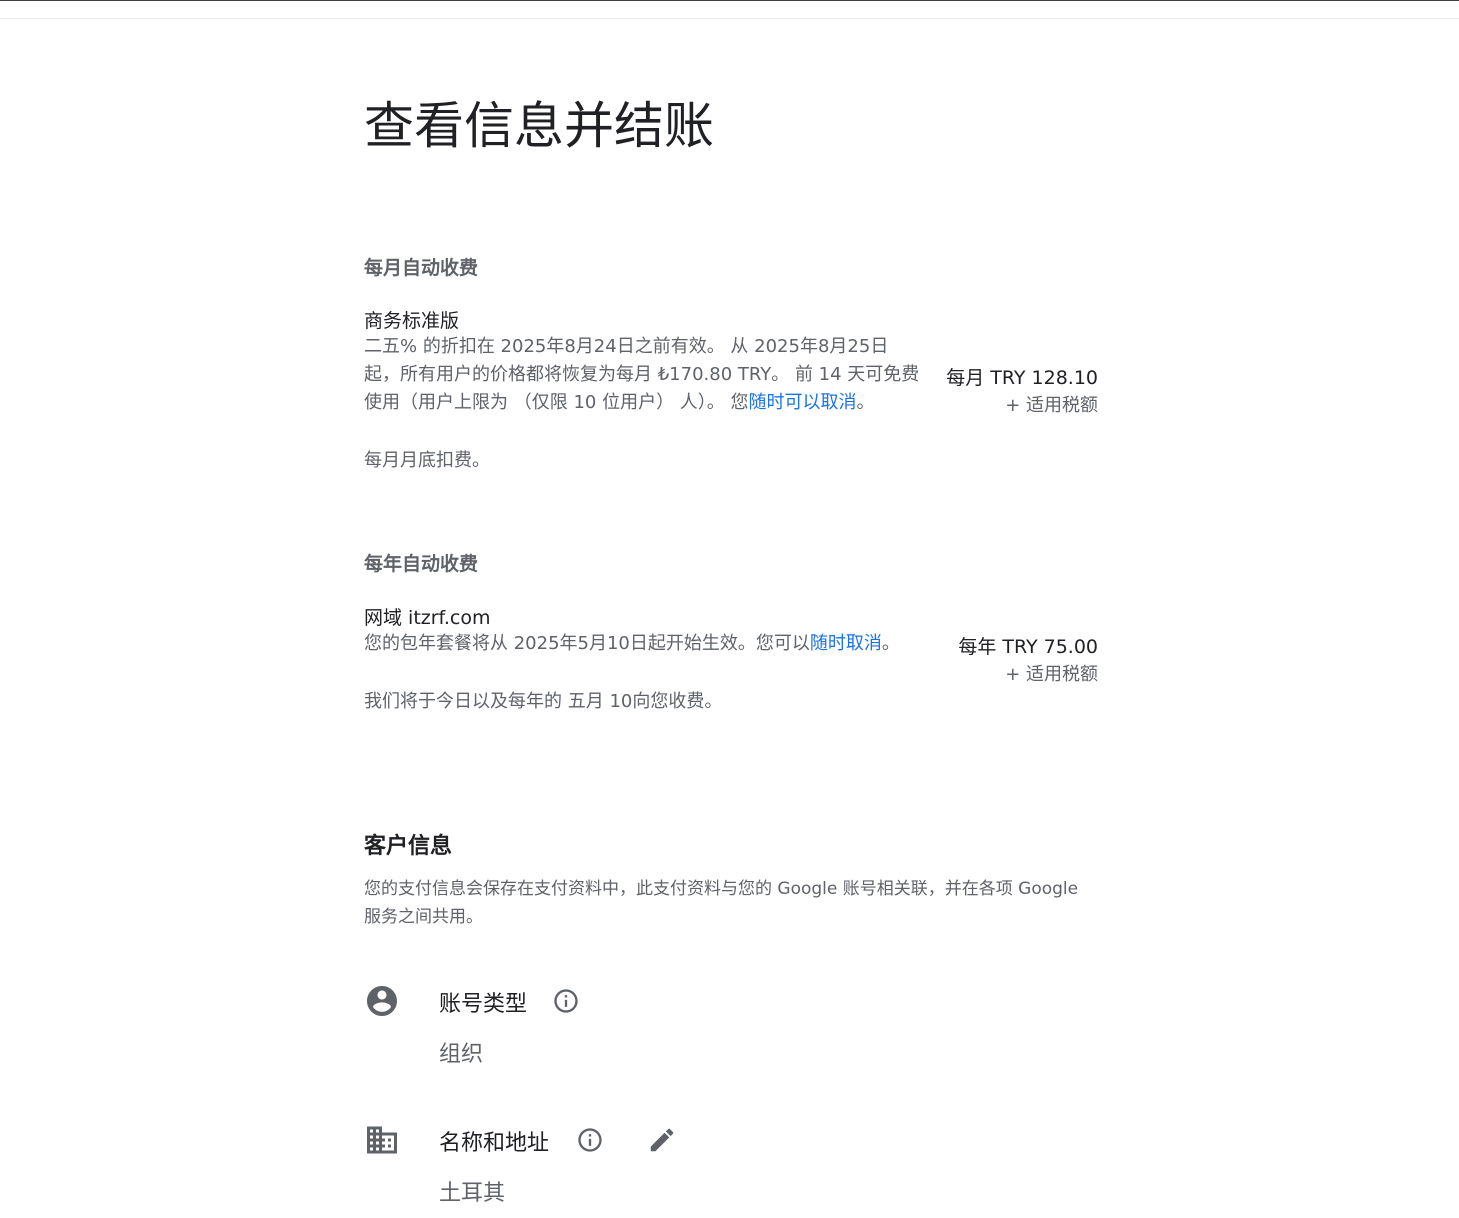  What do you see at coordinates (1028, 647) in the screenshot?
I see `yearly-price: 每年 TRY 75.00` at bounding box center [1028, 647].